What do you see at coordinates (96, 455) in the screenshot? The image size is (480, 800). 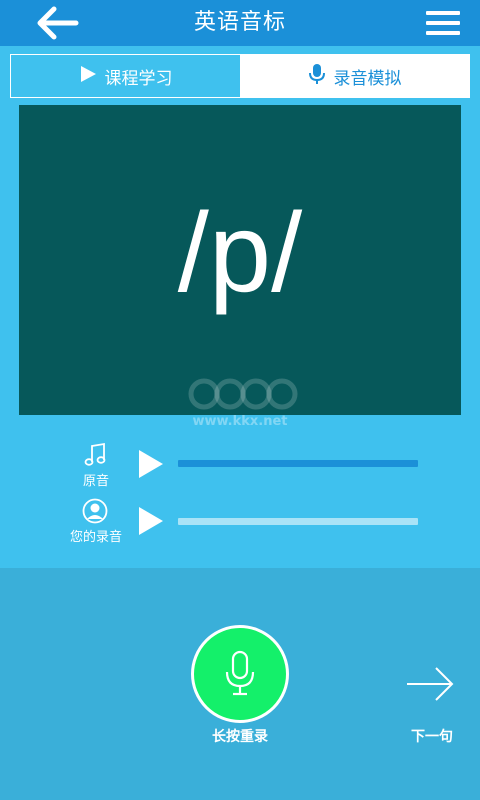 I see `music-note-icon` at bounding box center [96, 455].